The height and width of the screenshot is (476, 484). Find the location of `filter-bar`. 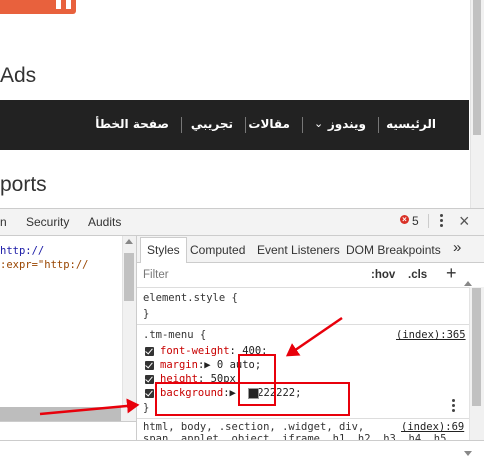

filter-bar is located at coordinates (310, 275).